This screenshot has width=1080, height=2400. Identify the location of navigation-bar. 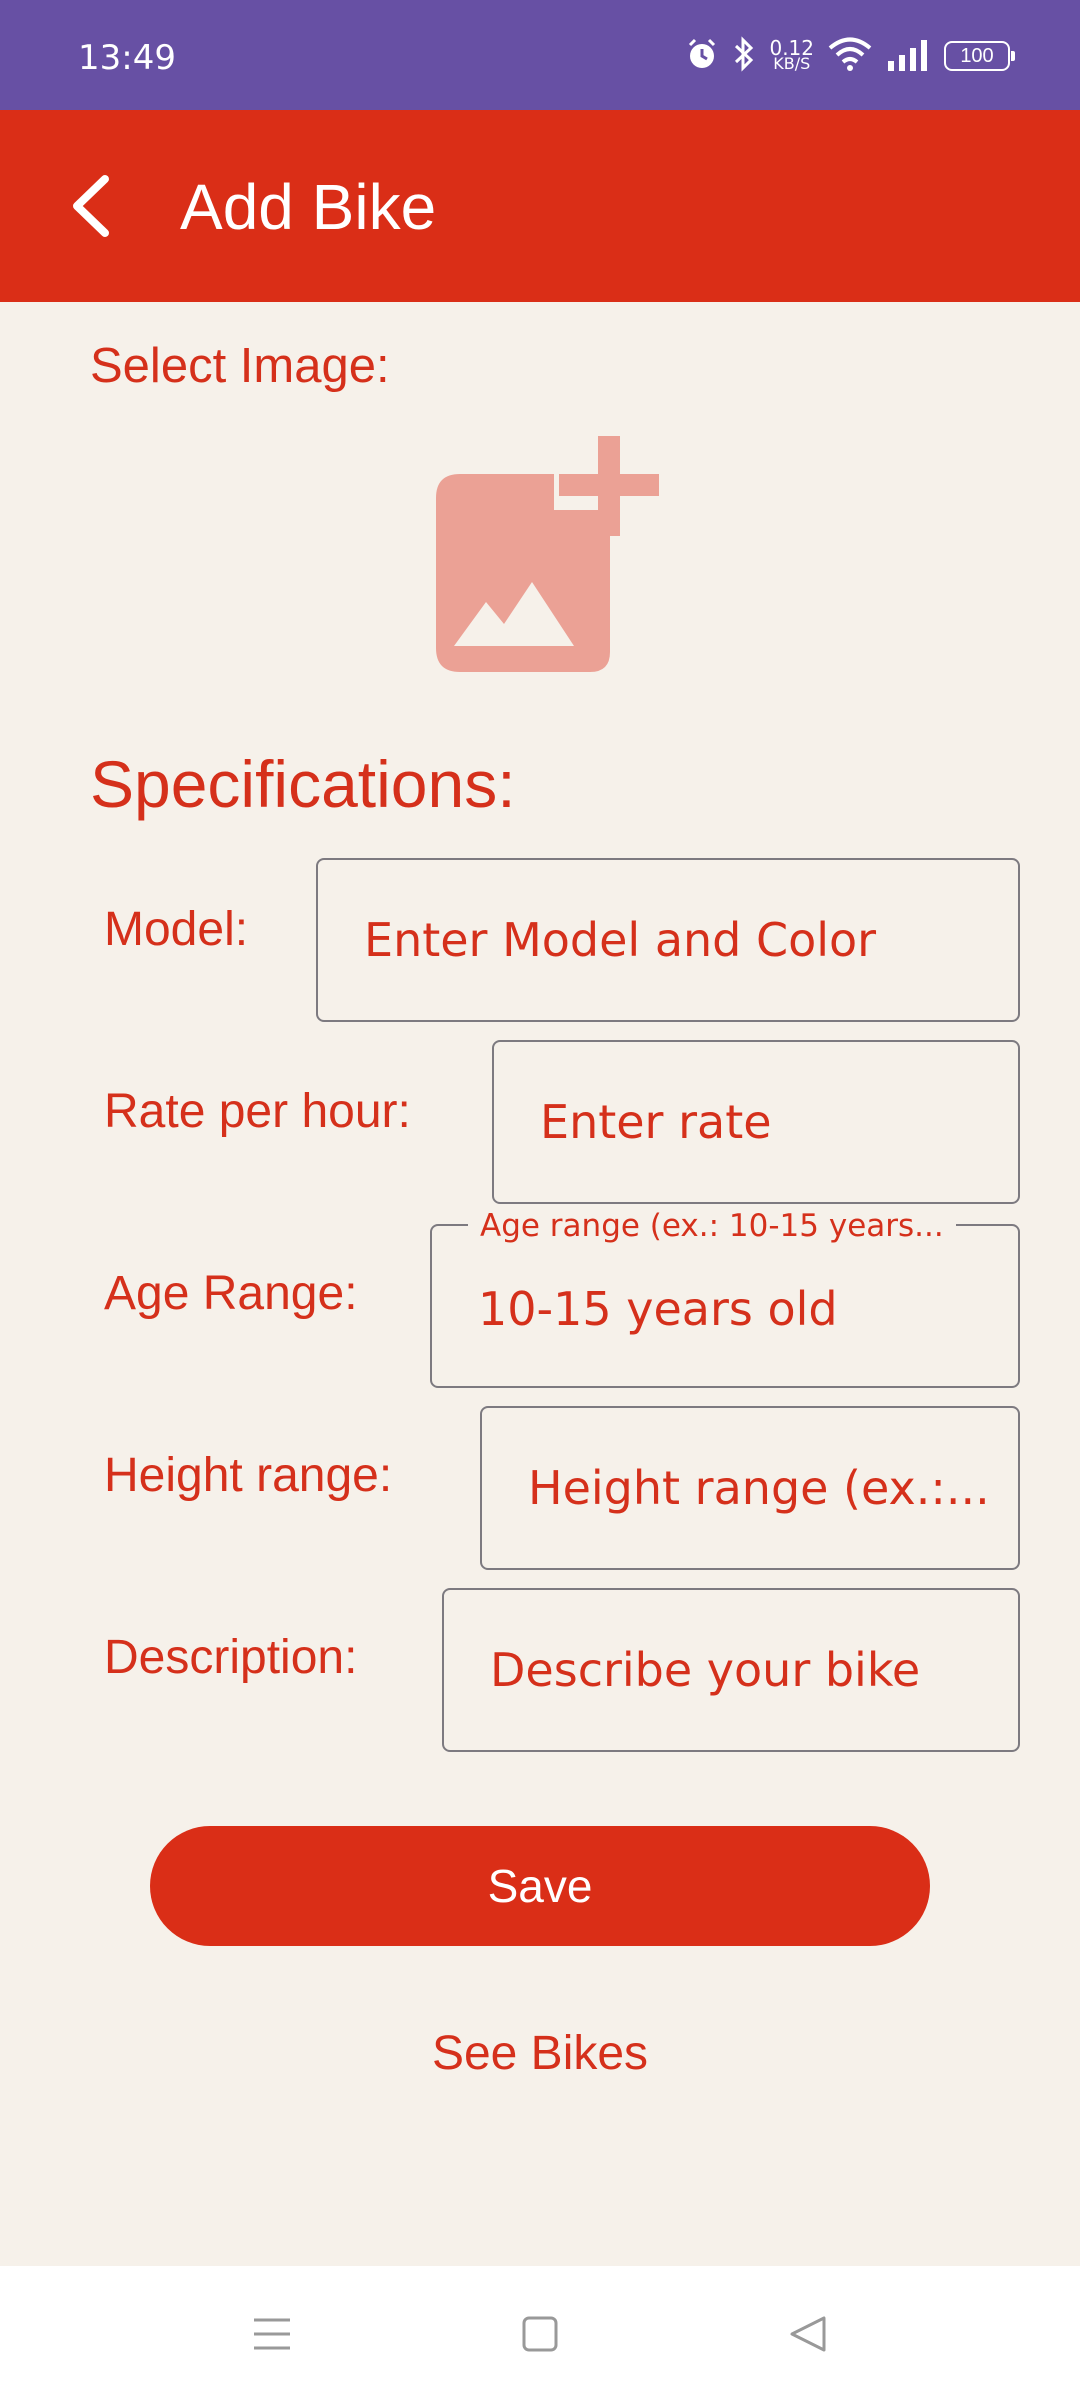
(540, 2333).